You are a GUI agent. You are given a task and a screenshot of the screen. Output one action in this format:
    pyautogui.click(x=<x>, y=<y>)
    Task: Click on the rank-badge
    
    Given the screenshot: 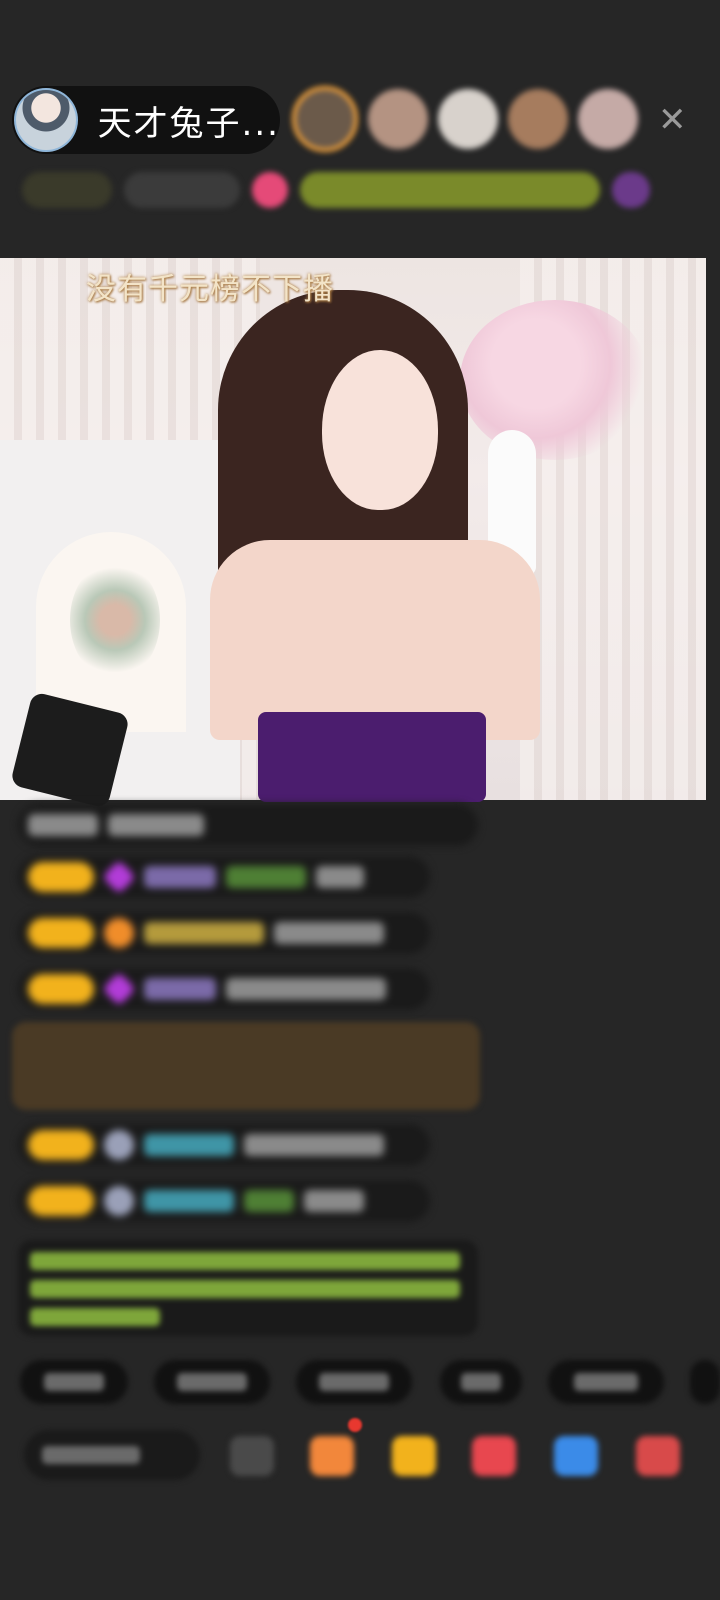 What is the action you would take?
    pyautogui.click(x=67, y=190)
    